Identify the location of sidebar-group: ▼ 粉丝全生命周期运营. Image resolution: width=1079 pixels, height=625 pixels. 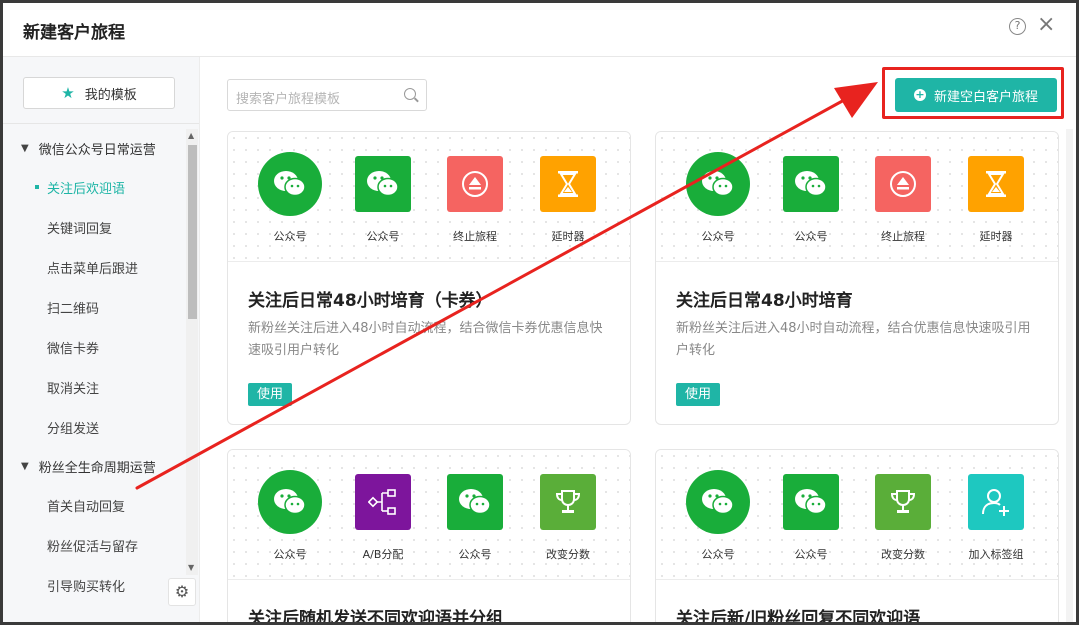
(93, 466).